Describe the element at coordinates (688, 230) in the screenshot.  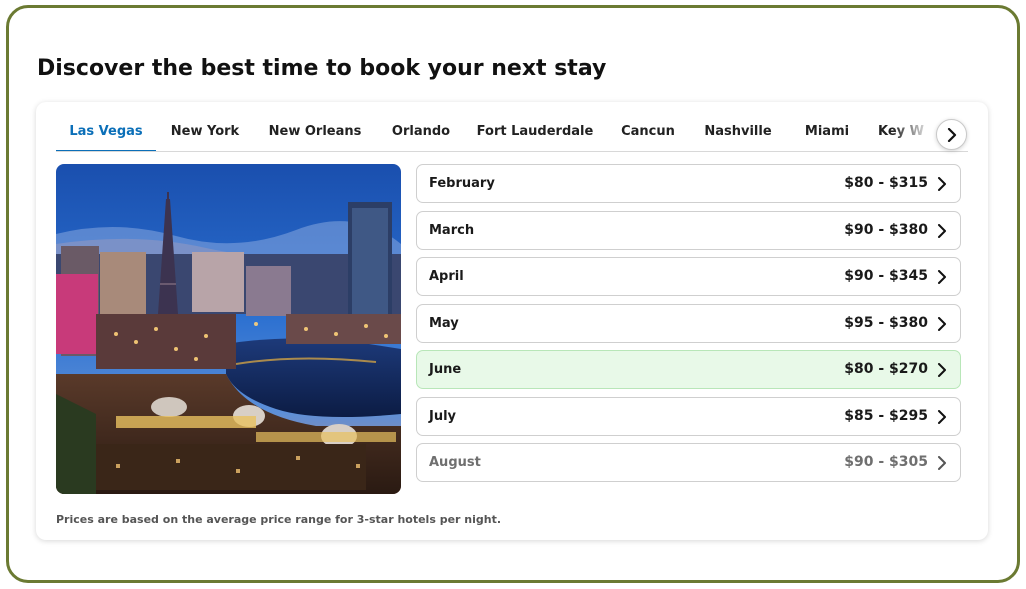
I see `month-row-march: March $90 - $380` at that location.